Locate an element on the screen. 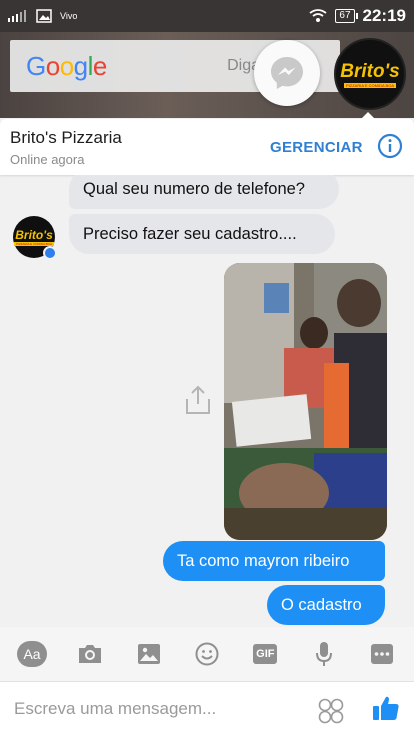  messenger-chat-head is located at coordinates (287, 73).